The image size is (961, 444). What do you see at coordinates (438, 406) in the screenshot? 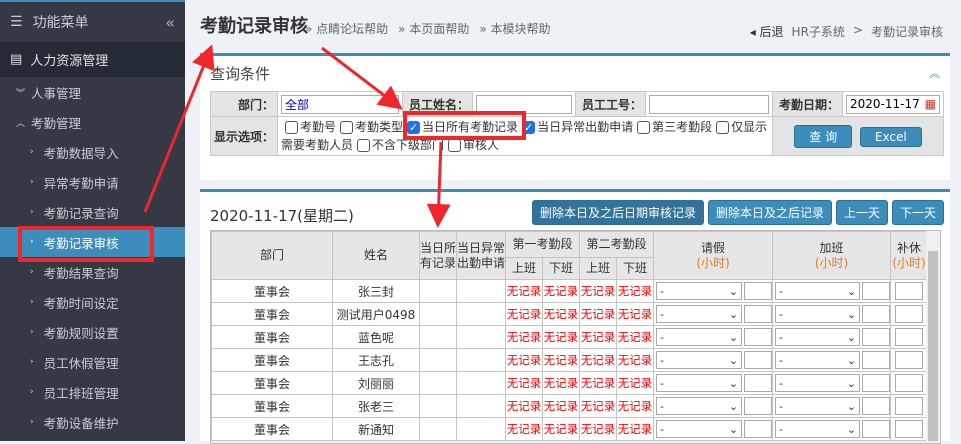
I see `cell-all` at bounding box center [438, 406].